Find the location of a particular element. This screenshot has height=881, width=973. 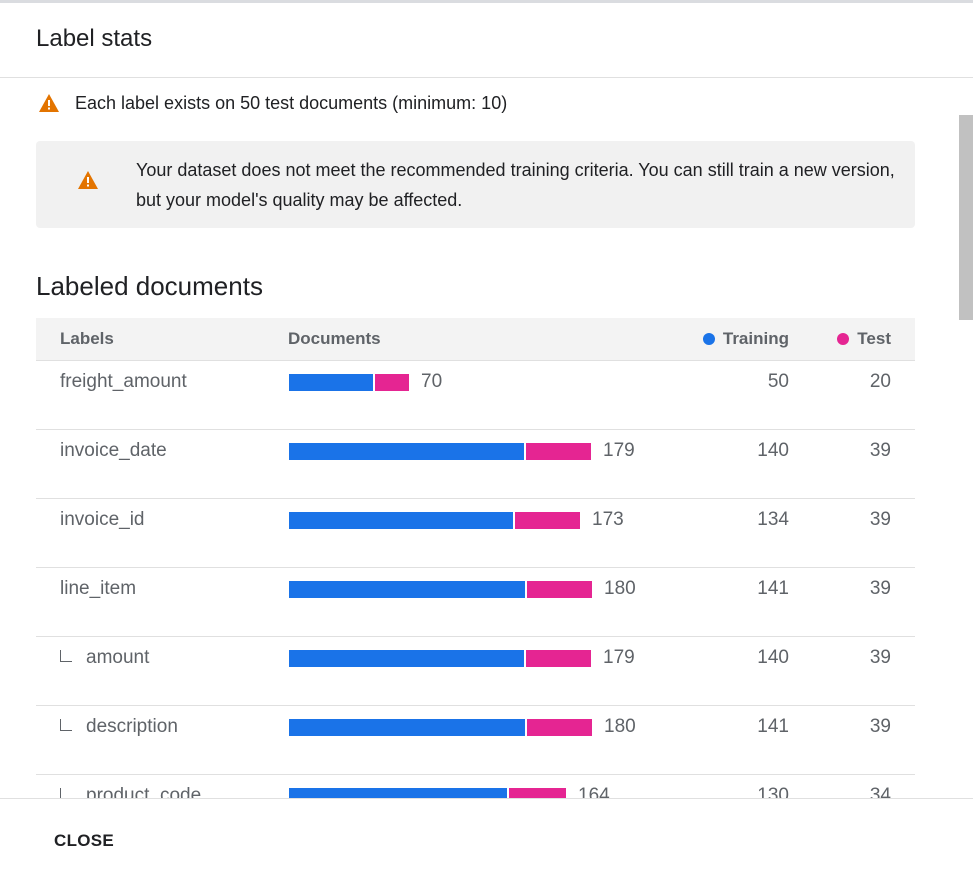

row-label: invoice_date is located at coordinates (113, 450).